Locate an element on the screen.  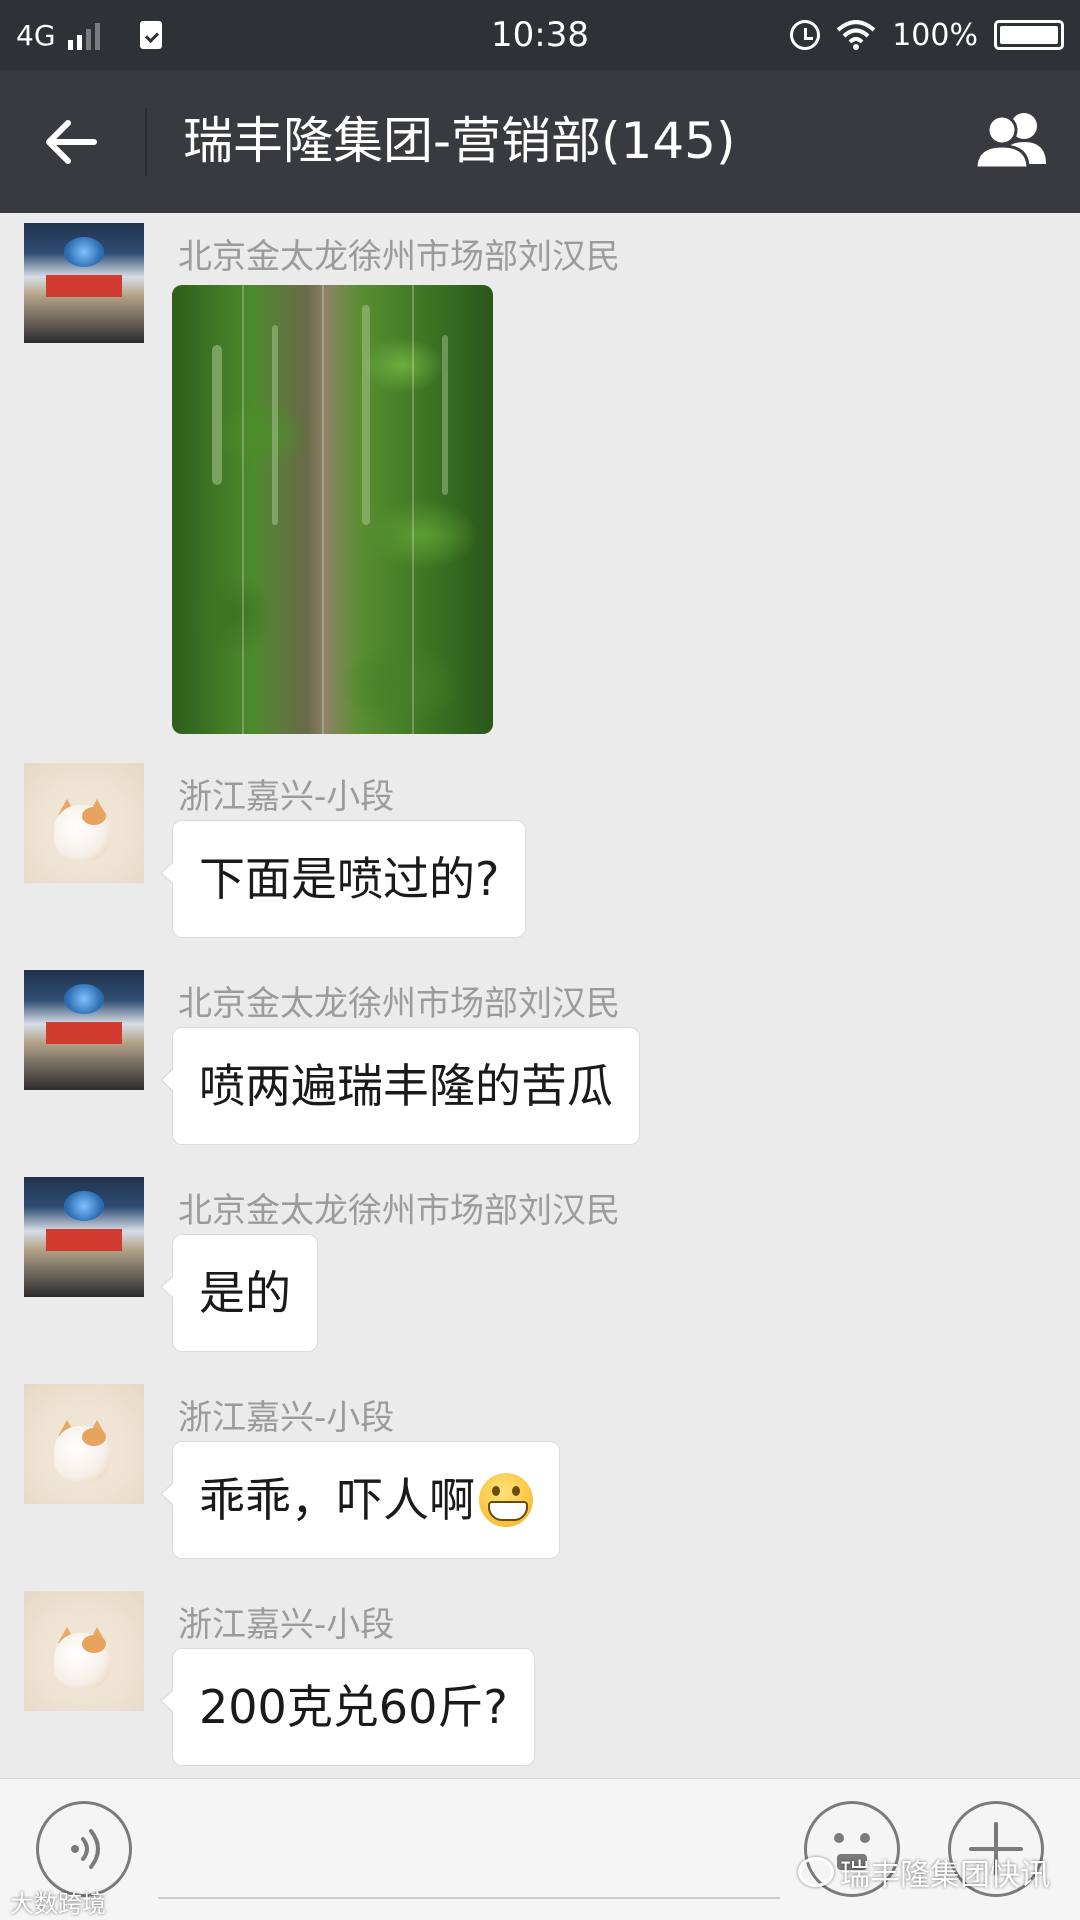
voice-button is located at coordinates (84, 1849).